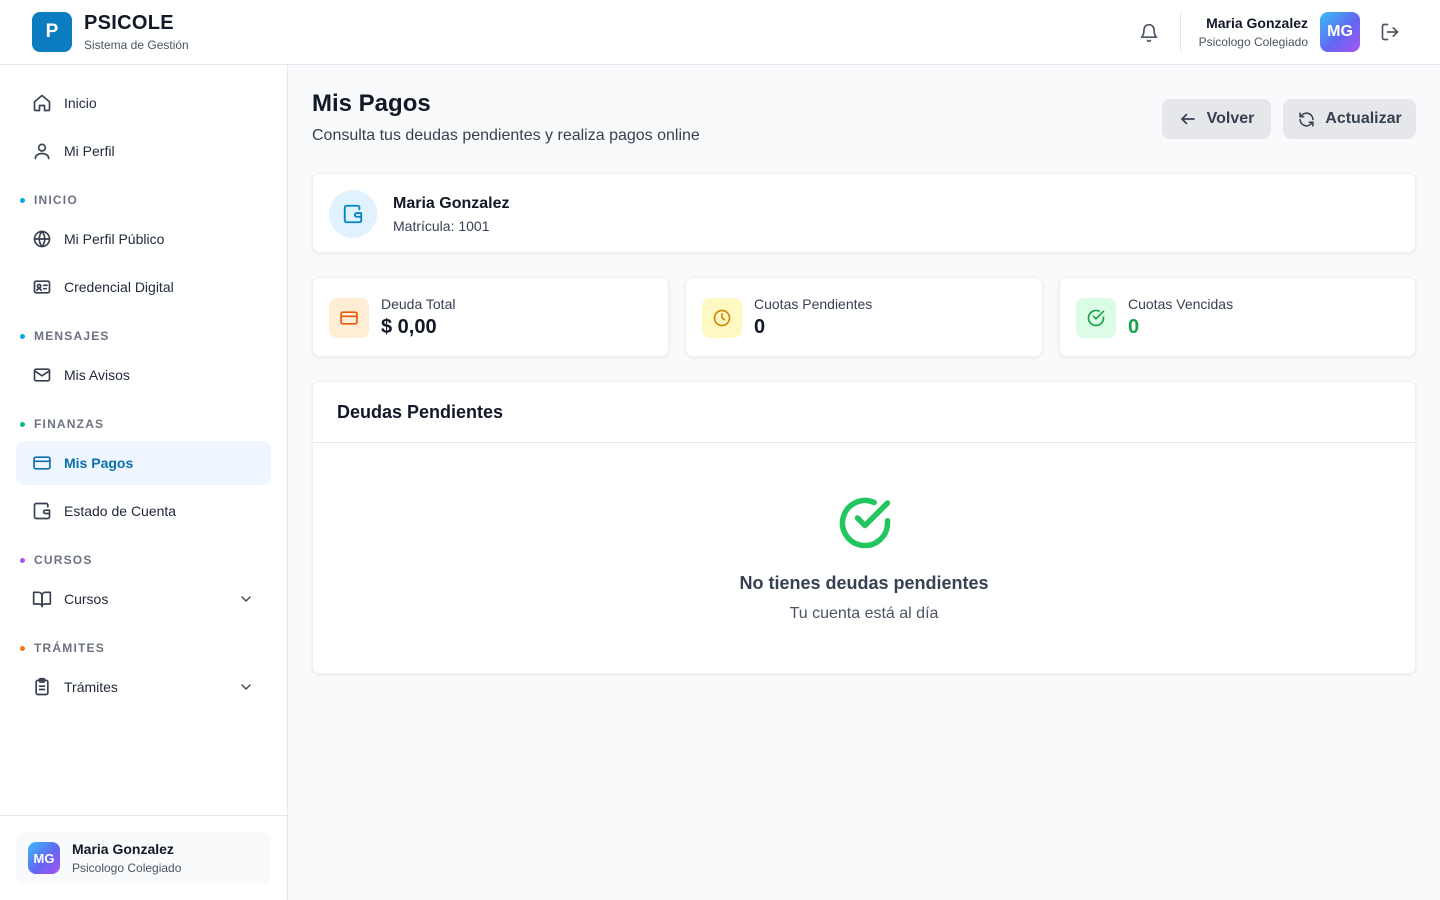 The width and height of the screenshot is (1440, 900). I want to click on sidebar-divider, so click(143, 815).